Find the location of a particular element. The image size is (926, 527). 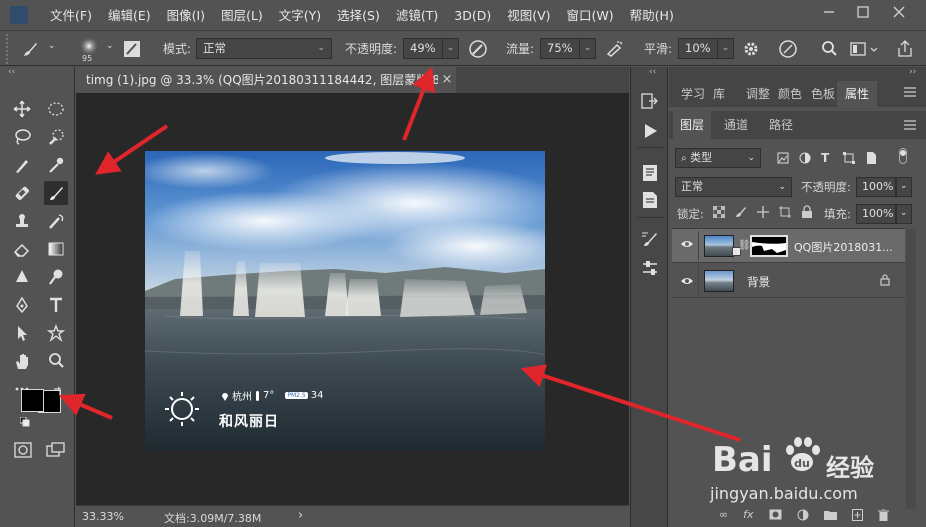

arrow-to-color-swatch is located at coordinates (85, 406).